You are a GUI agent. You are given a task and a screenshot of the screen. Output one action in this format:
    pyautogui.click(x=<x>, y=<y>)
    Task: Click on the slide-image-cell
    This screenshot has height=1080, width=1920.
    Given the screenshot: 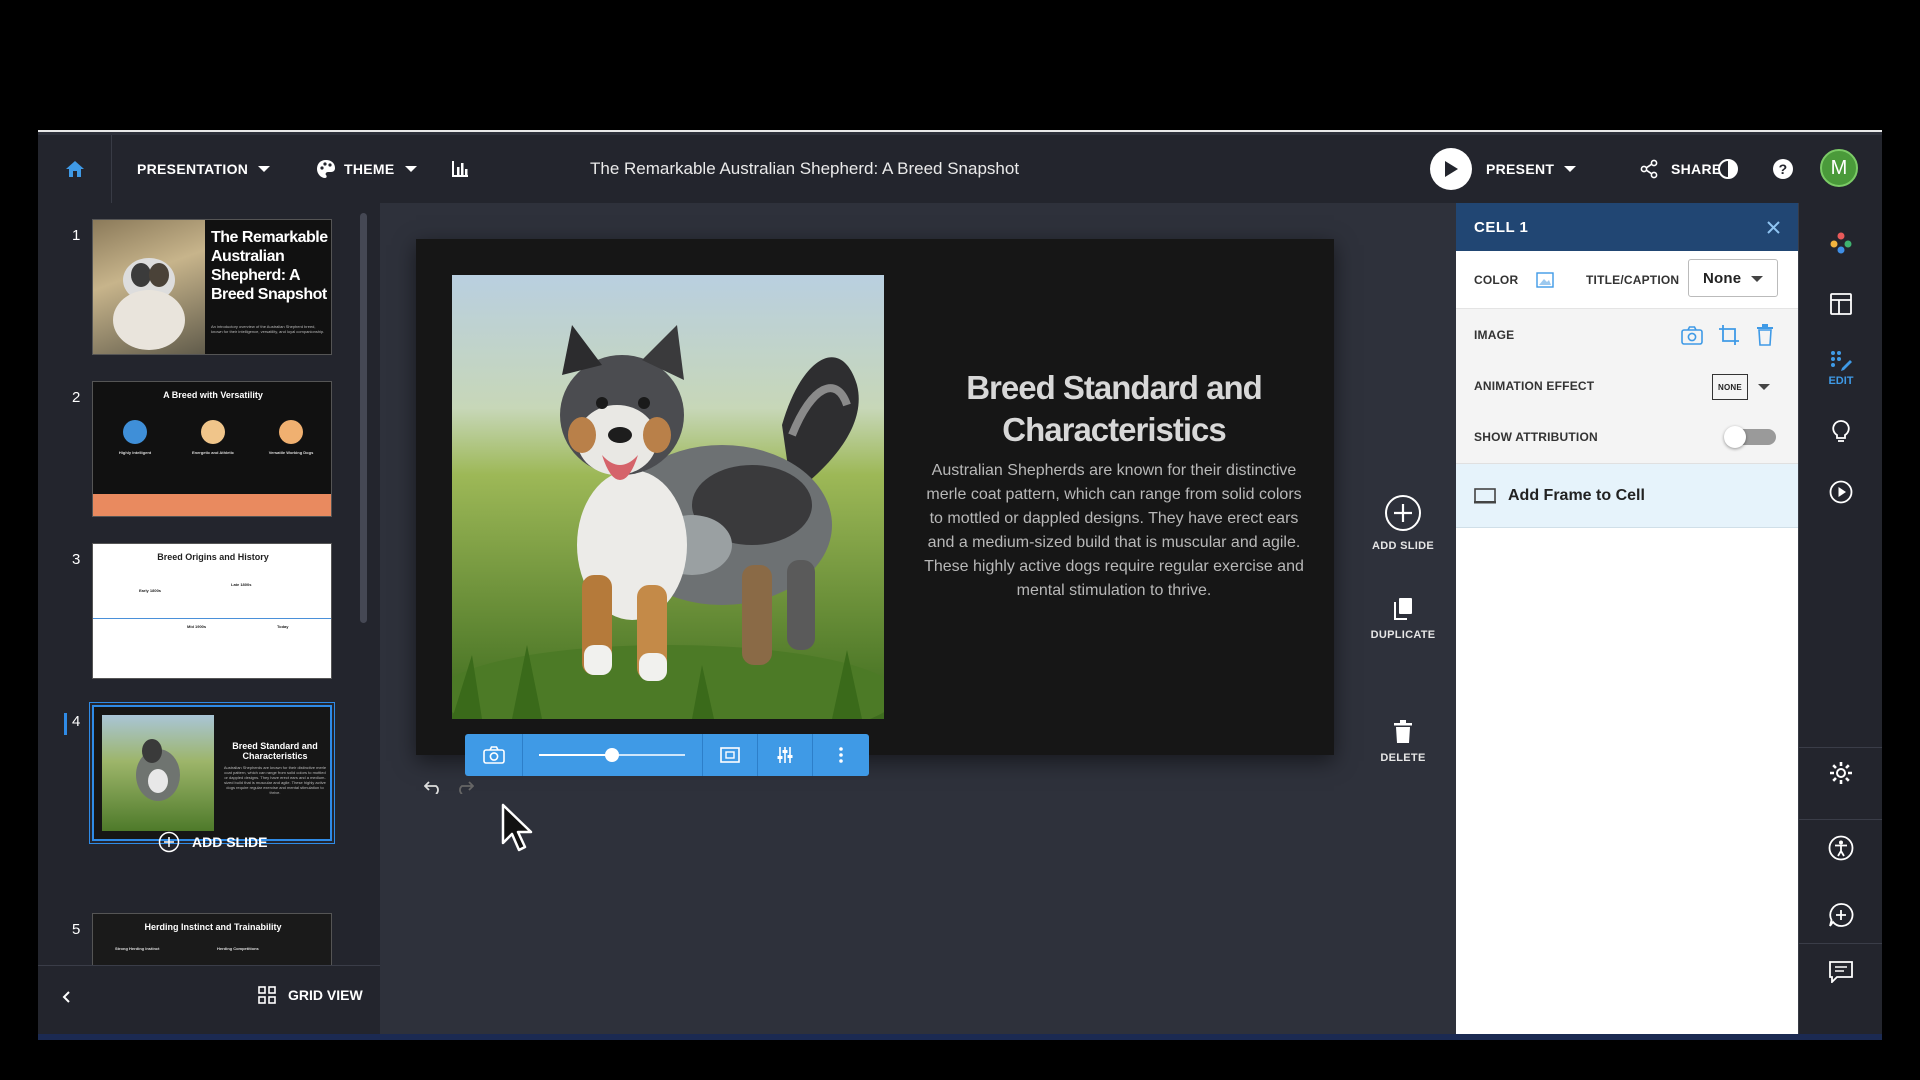 What is the action you would take?
    pyautogui.click(x=668, y=497)
    